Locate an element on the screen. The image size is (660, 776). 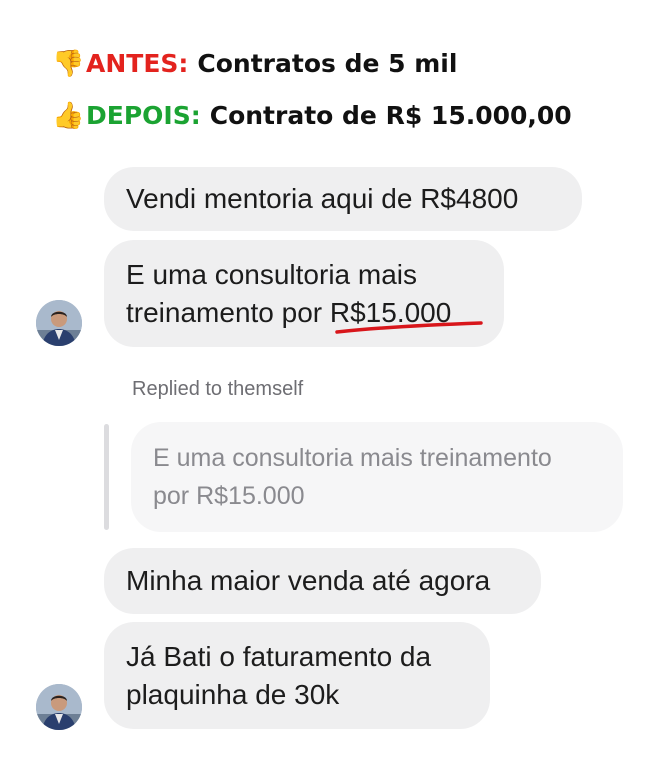
reply-indicator-bar is located at coordinates (106, 477).